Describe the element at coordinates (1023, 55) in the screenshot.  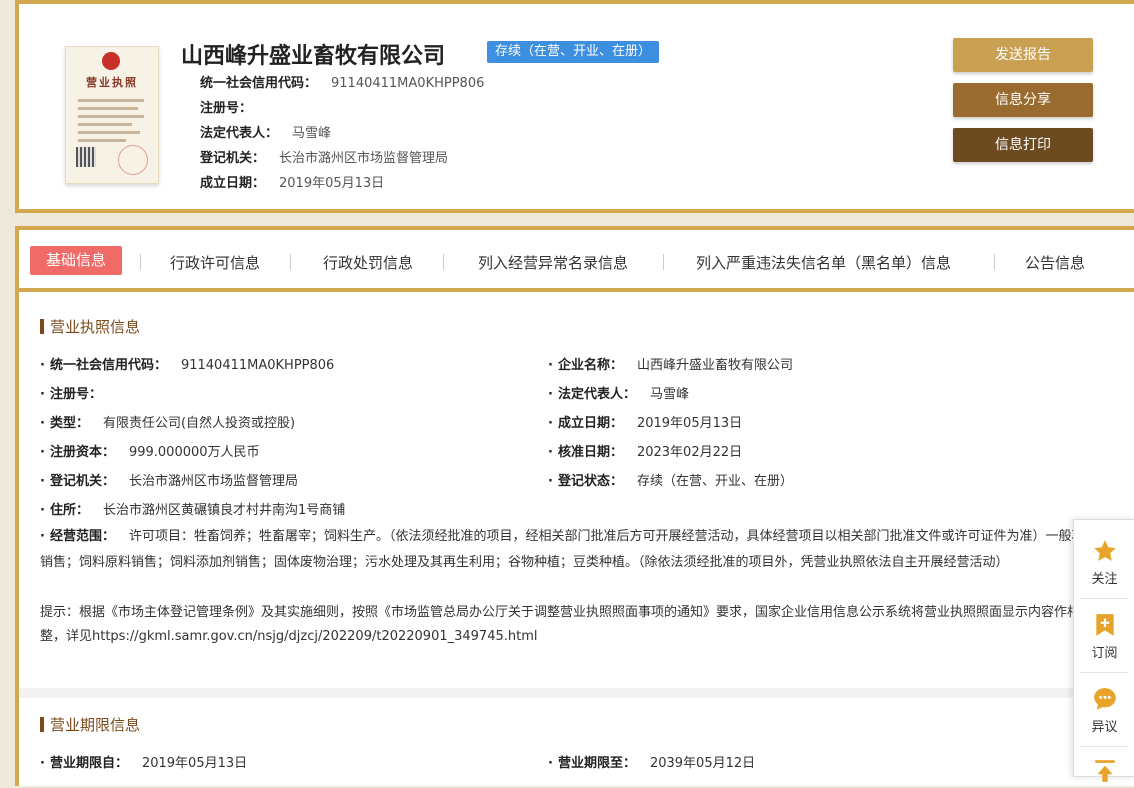
I see `send-report-button: 发送报告` at that location.